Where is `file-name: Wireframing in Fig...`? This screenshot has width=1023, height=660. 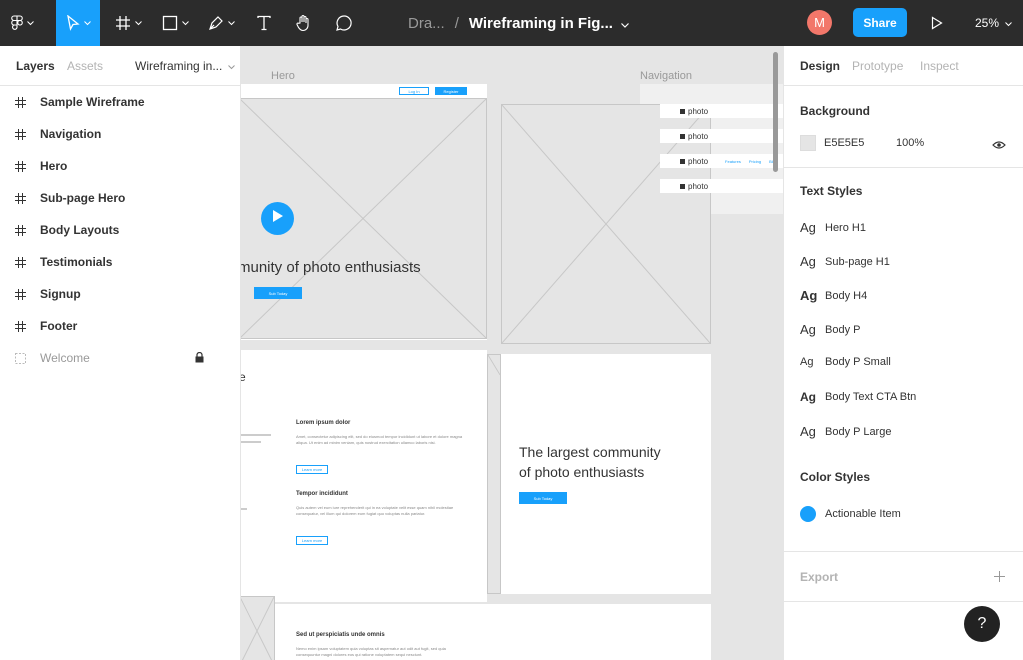
file-name: Wireframing in Fig... is located at coordinates (541, 23).